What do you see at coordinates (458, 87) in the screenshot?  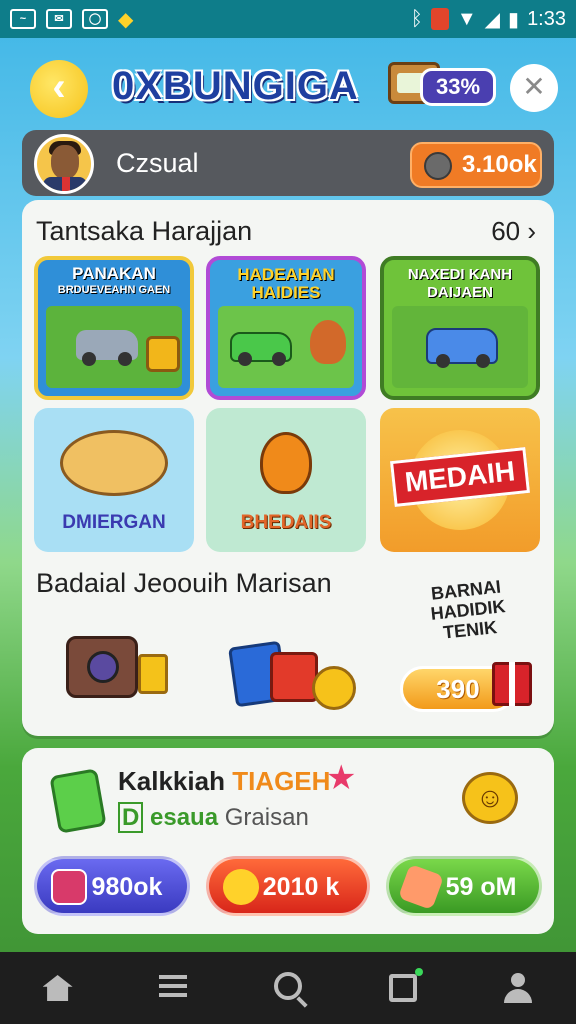 I see `progress-pill: 33%` at bounding box center [458, 87].